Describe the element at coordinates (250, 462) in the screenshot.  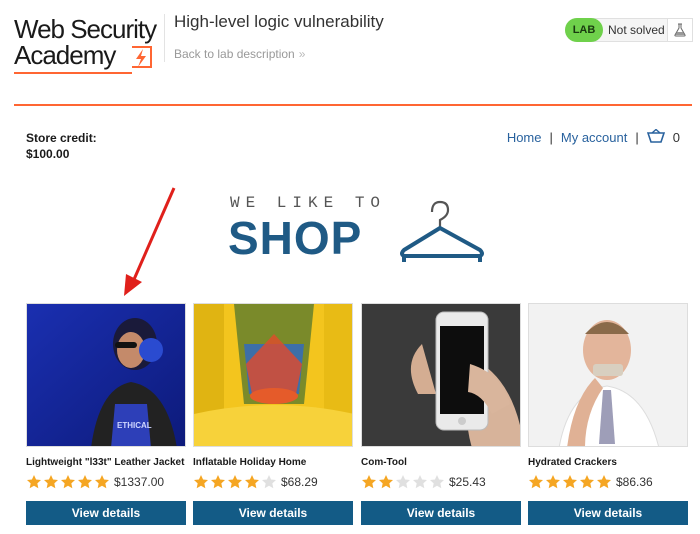
I see `product-name: Inflatable Holiday Home` at that location.